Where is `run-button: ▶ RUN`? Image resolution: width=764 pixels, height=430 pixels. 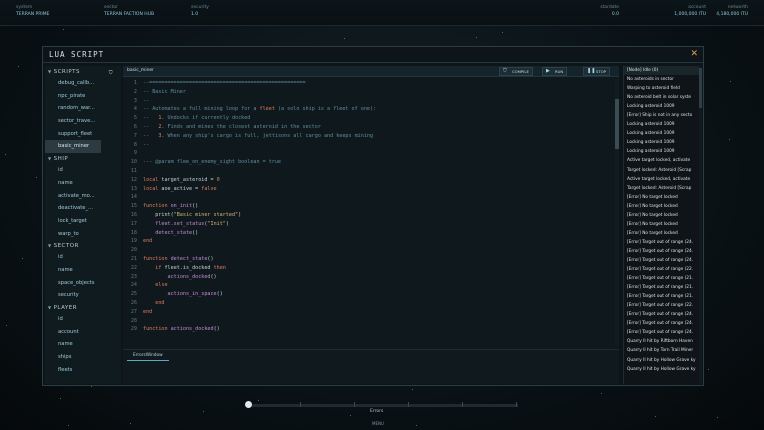 run-button: ▶ RUN is located at coordinates (555, 71).